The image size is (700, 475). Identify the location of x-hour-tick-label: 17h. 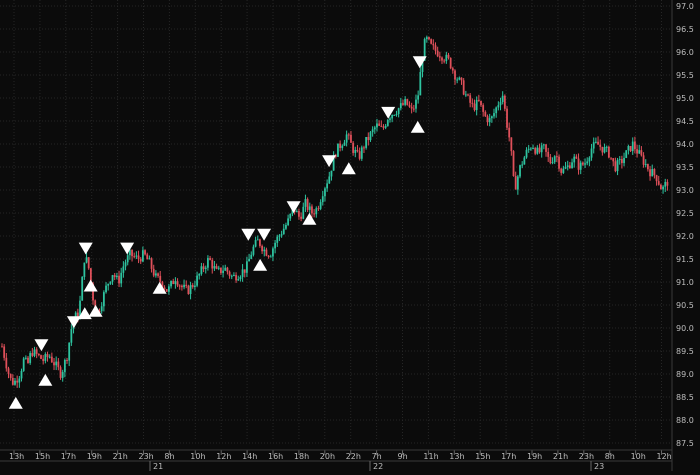
(508, 456).